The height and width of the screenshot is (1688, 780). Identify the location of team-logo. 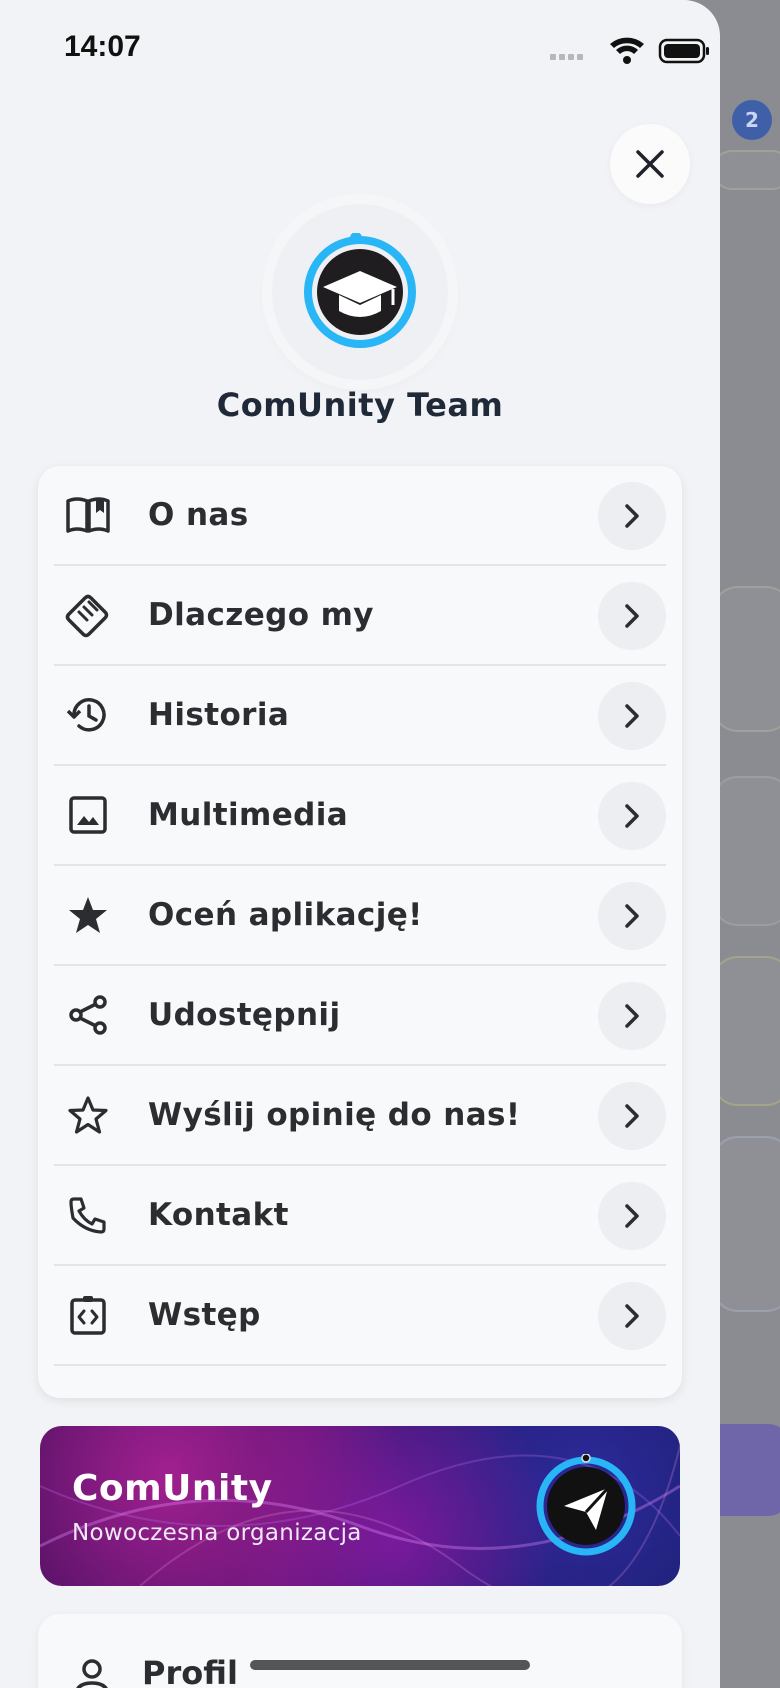
(360, 292).